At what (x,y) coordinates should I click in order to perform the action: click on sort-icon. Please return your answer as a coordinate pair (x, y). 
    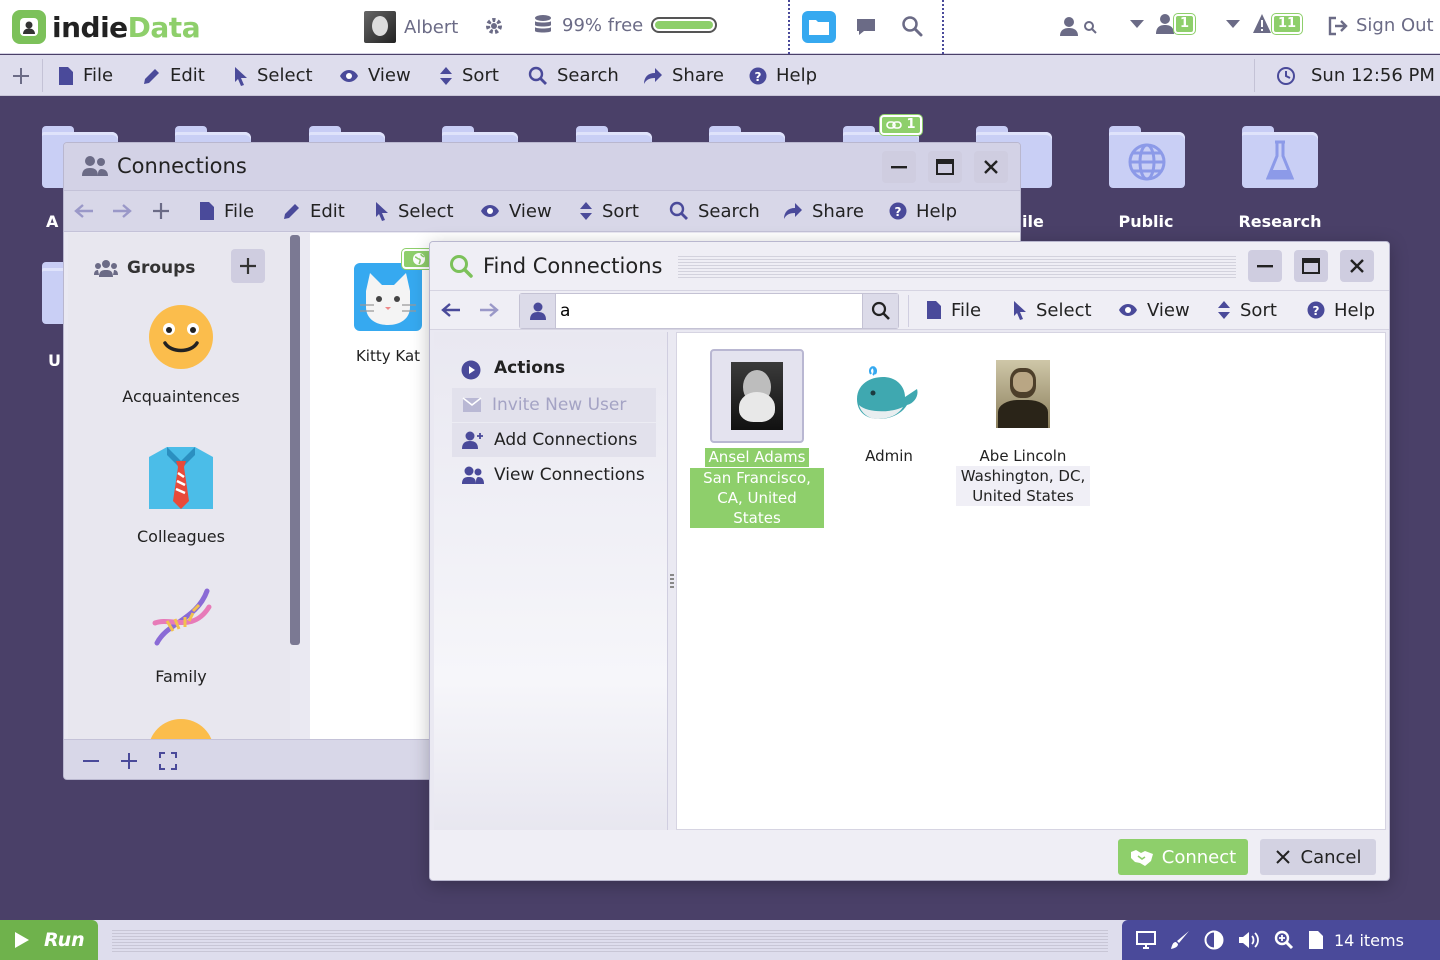
    Looking at the image, I should click on (446, 75).